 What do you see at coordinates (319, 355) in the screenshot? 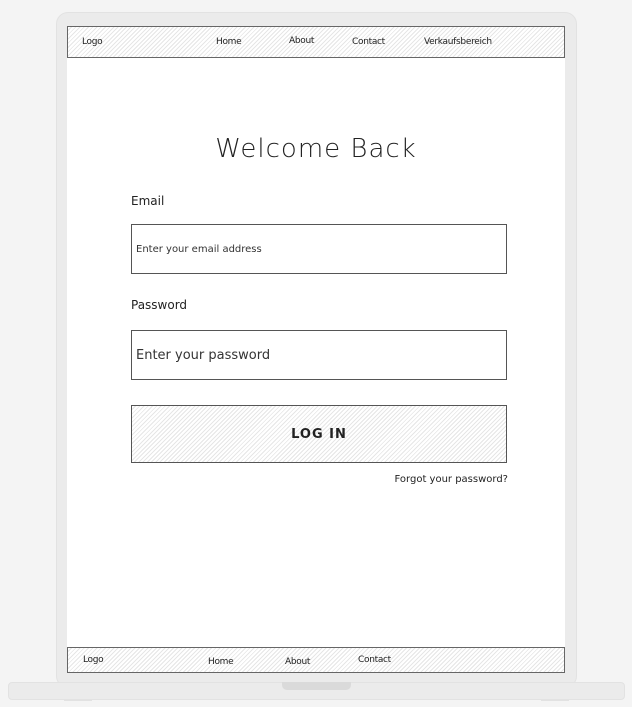
I see `password-input: Enter your password` at bounding box center [319, 355].